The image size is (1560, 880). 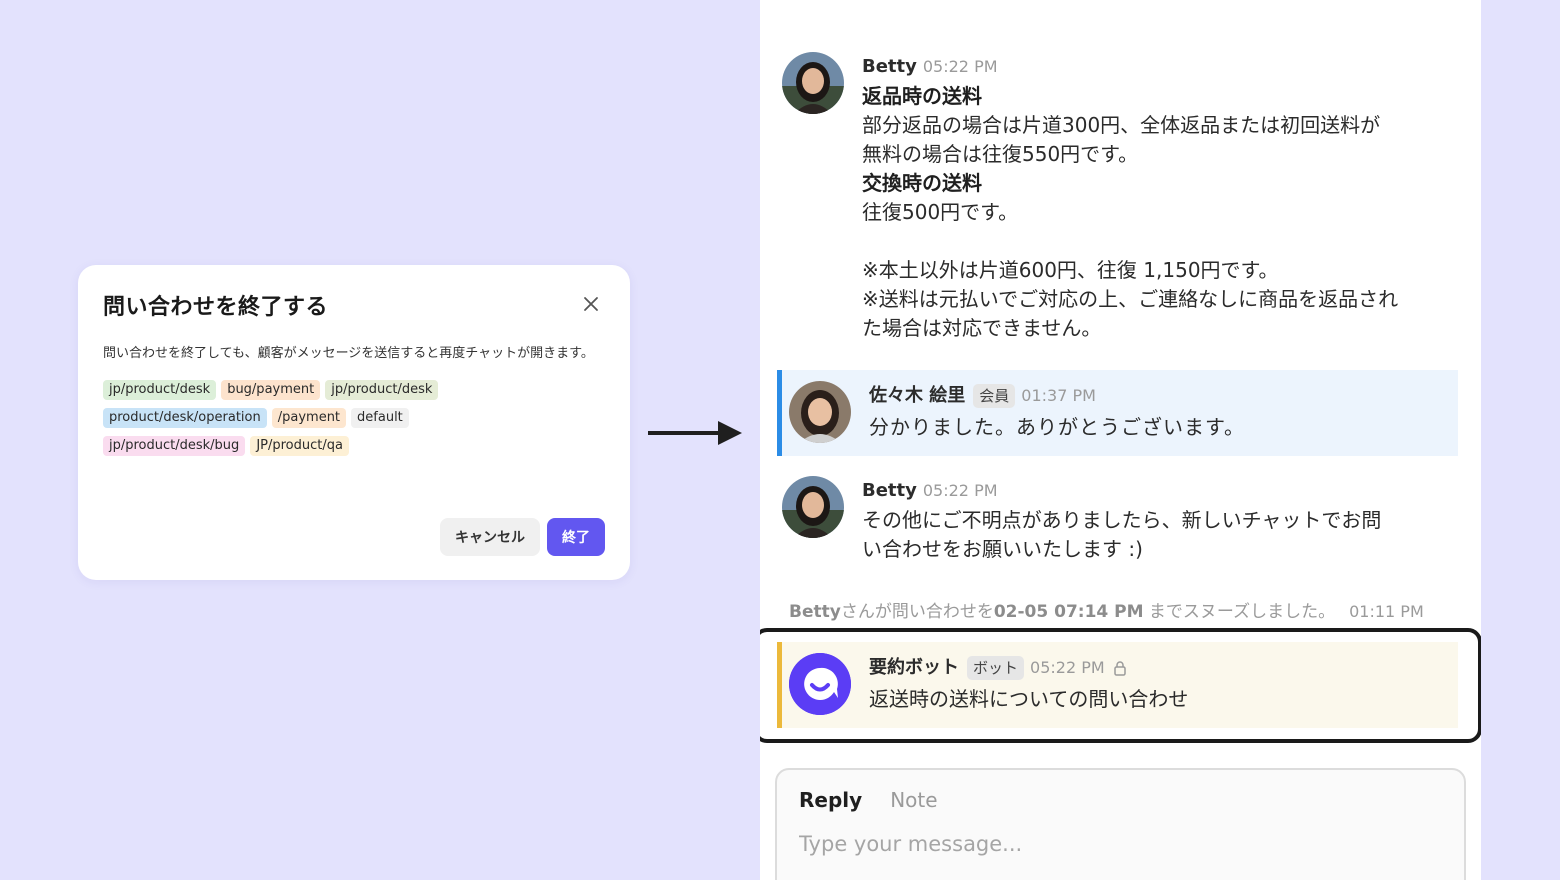 I want to click on message-text: 往復500円です。, so click(x=940, y=212).